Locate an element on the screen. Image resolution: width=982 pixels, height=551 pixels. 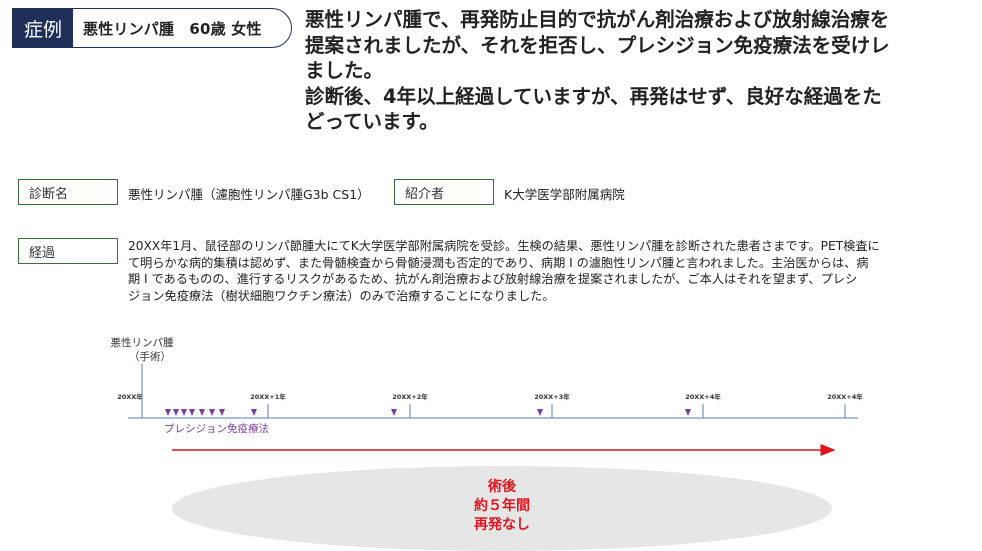
result-line: 再発なし is located at coordinates (502, 525).